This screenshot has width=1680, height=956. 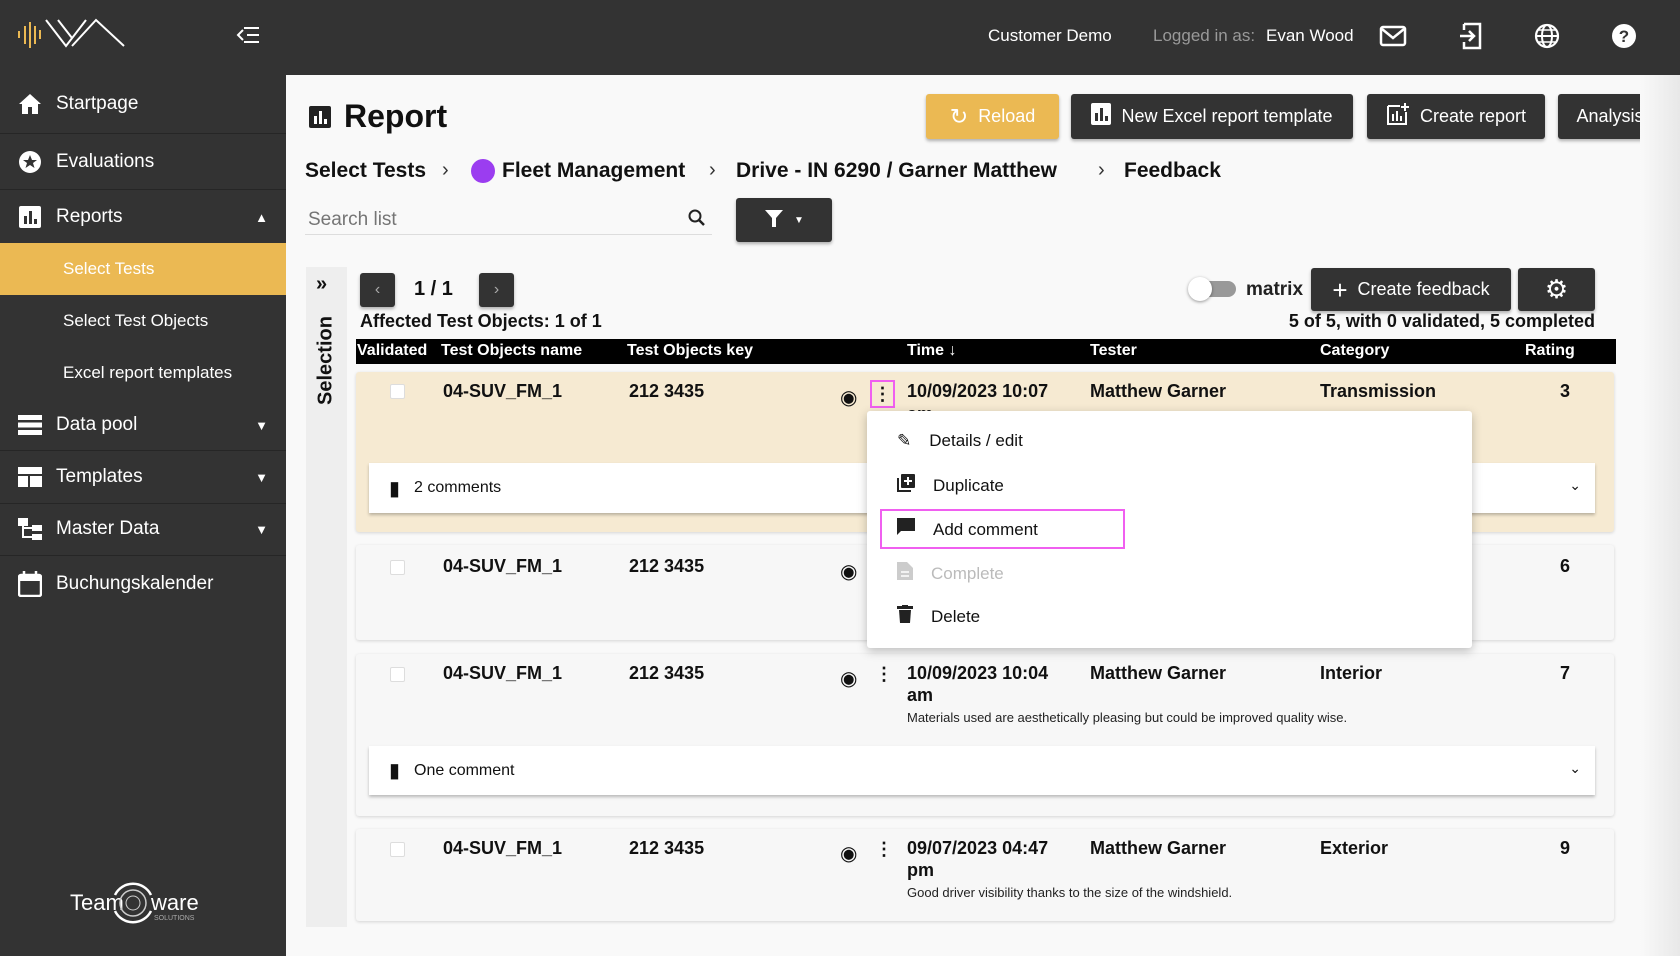 I want to click on sidebar-item-label: Data pool, so click(x=97, y=424).